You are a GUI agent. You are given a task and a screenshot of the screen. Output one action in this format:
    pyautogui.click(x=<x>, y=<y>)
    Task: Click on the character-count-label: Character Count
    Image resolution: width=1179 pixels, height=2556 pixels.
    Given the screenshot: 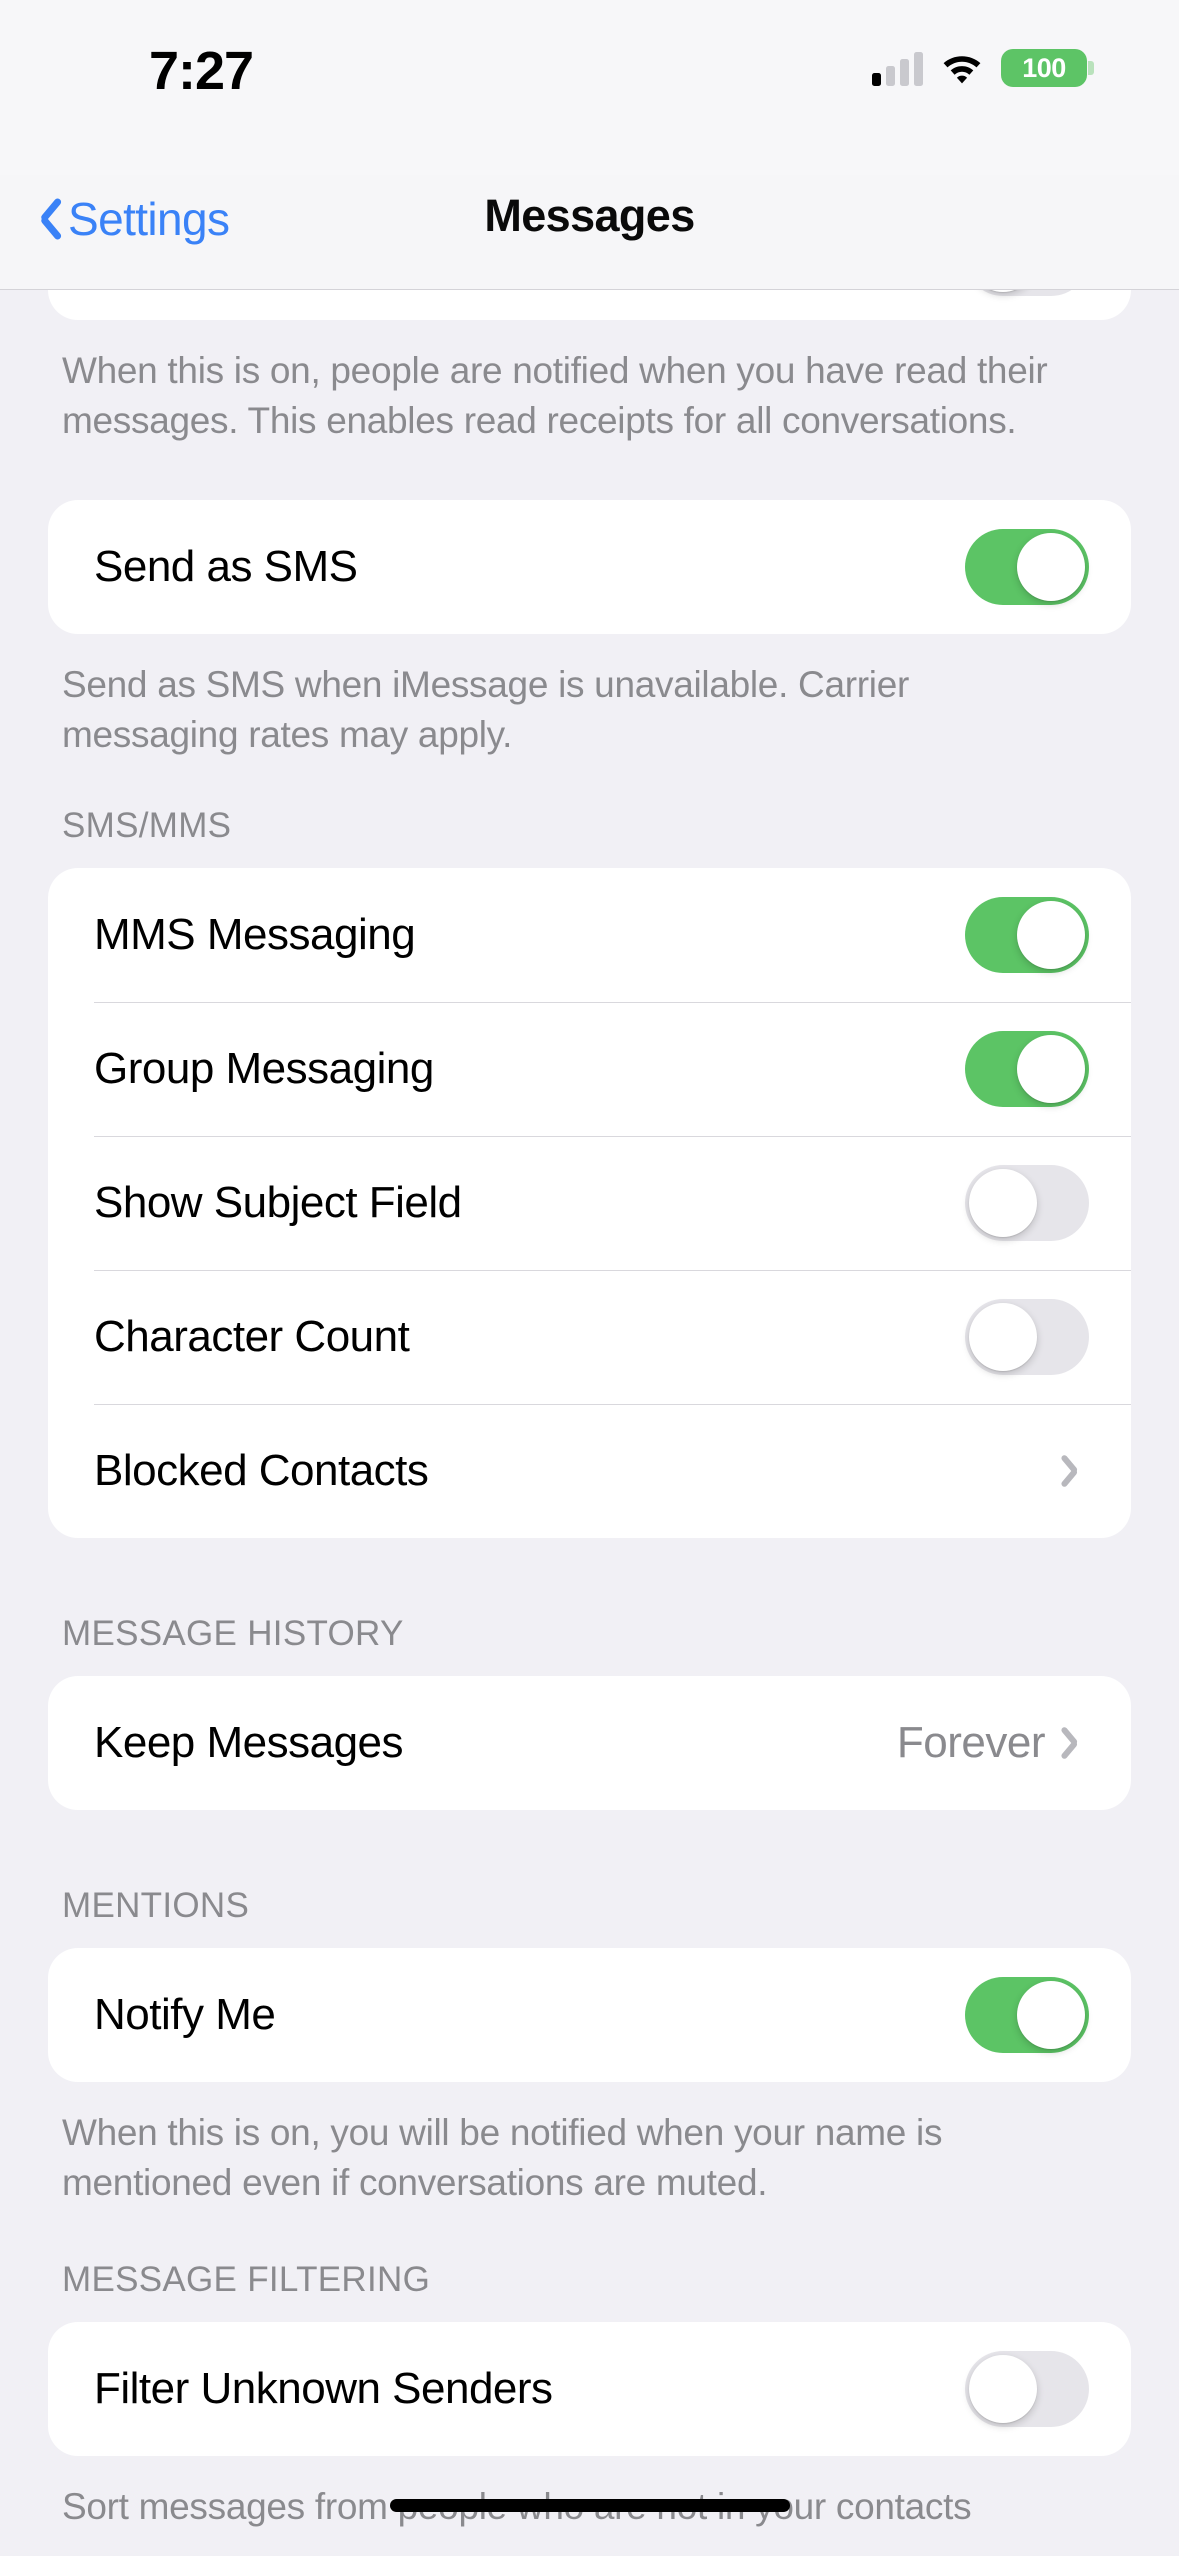 What is the action you would take?
    pyautogui.click(x=252, y=1336)
    